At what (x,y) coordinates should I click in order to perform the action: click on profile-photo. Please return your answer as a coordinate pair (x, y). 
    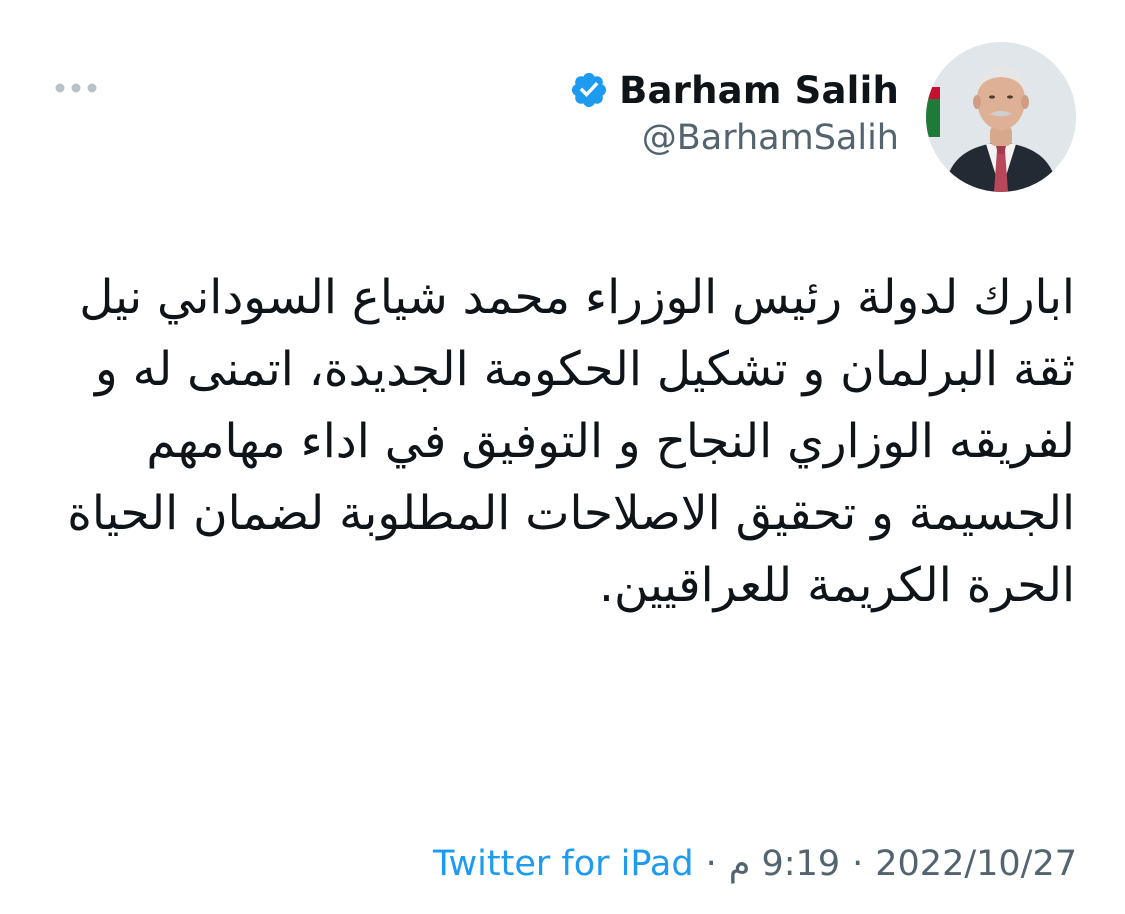
    Looking at the image, I should click on (1001, 117).